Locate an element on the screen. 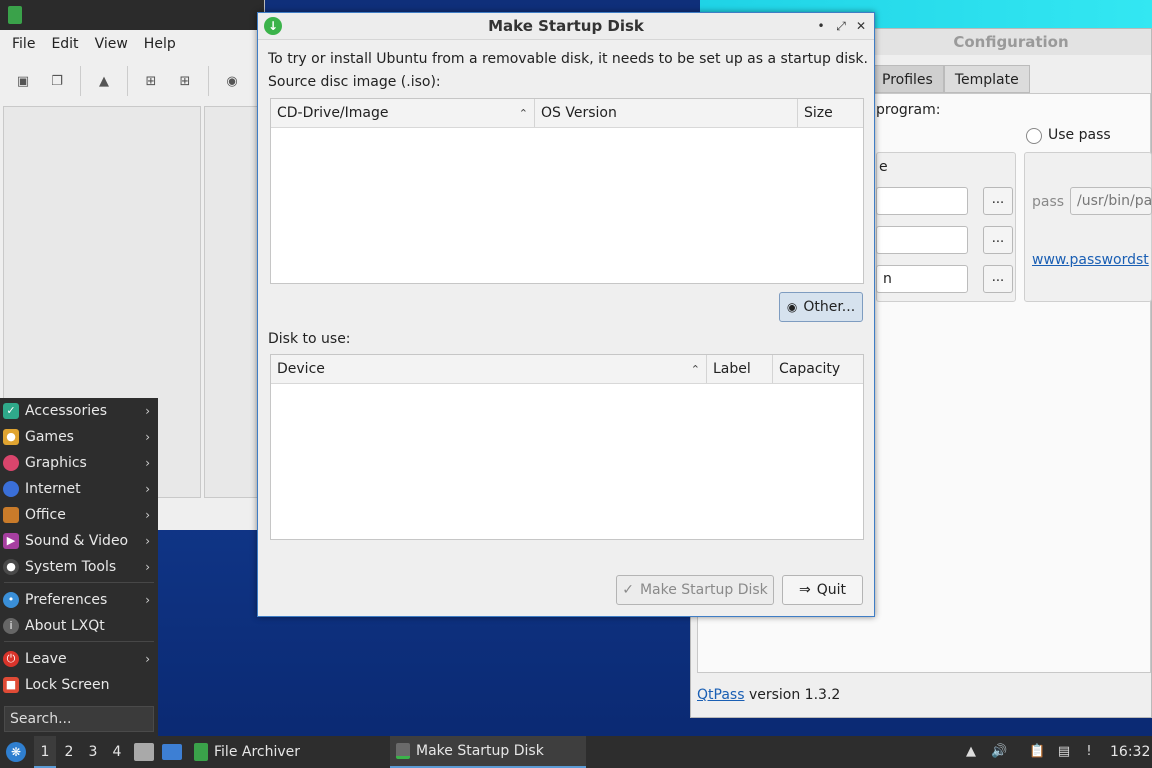 The width and height of the screenshot is (1152, 768). menu-item-lock-screen: ■ Lock Screen is located at coordinates (79, 685).